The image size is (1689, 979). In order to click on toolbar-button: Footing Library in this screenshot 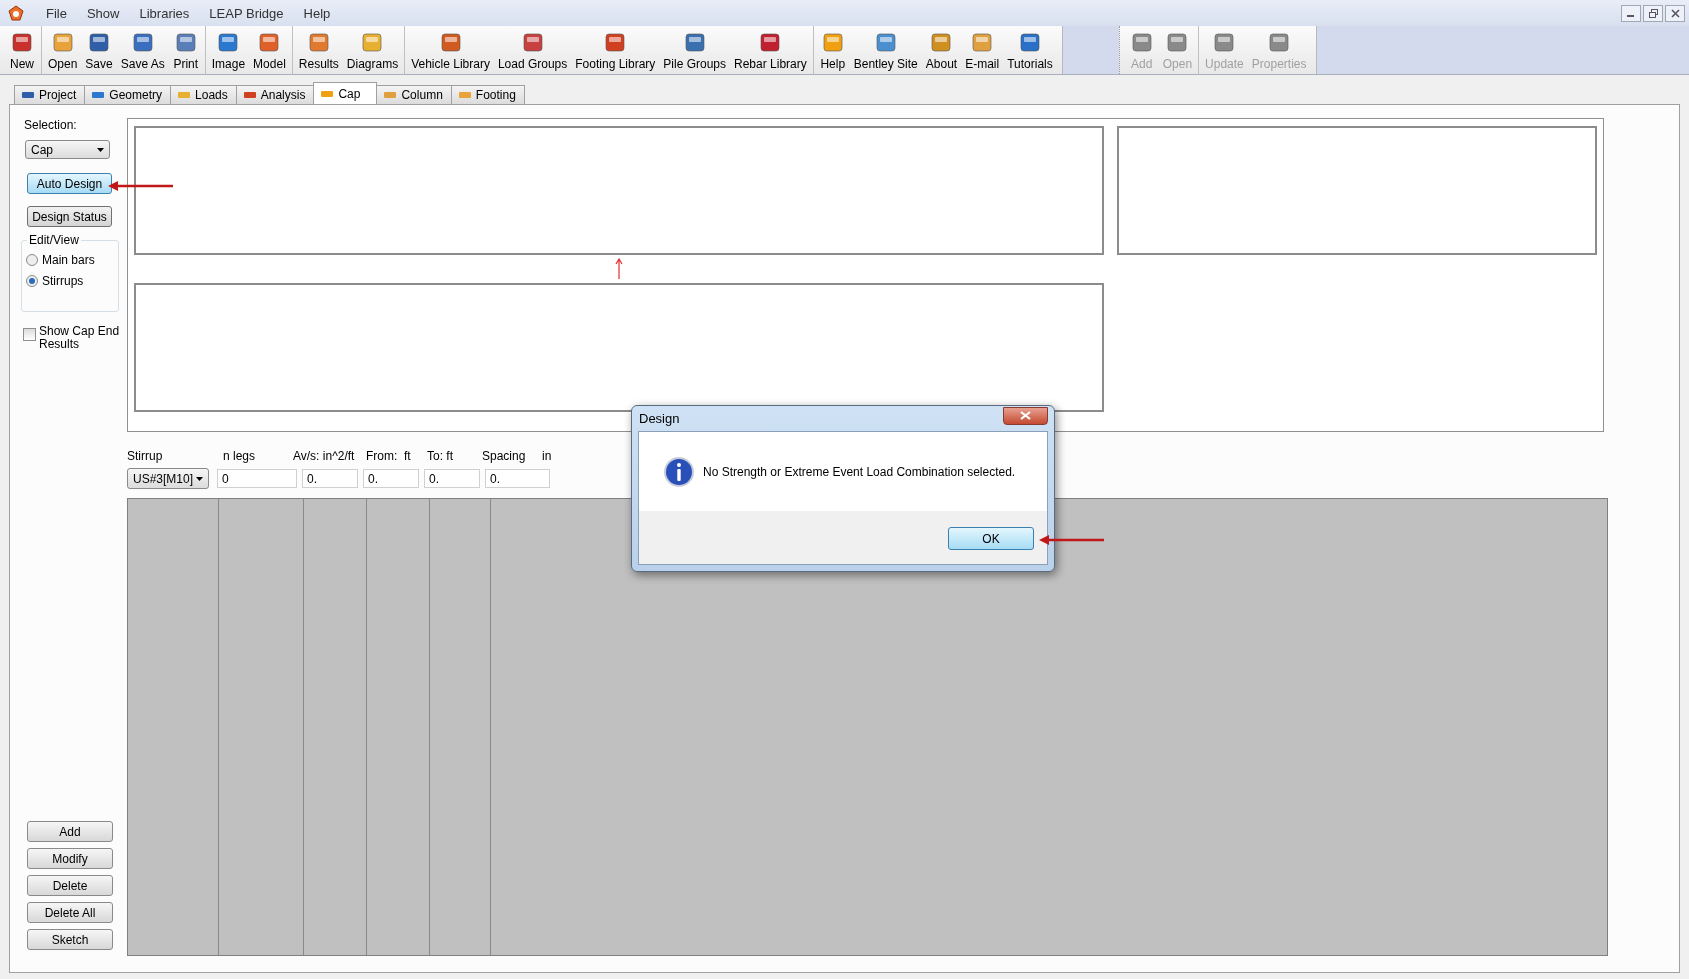, I will do `click(615, 50)`.